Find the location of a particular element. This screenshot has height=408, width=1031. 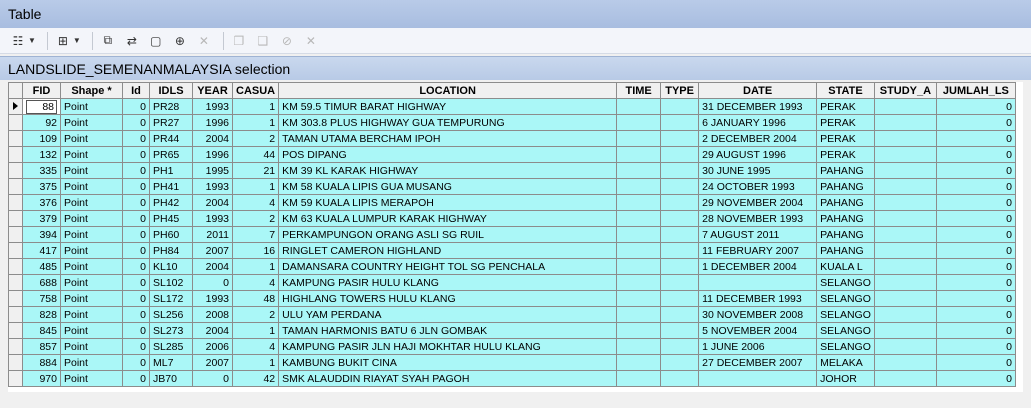

column-header-location: LOCATION is located at coordinates (448, 90).